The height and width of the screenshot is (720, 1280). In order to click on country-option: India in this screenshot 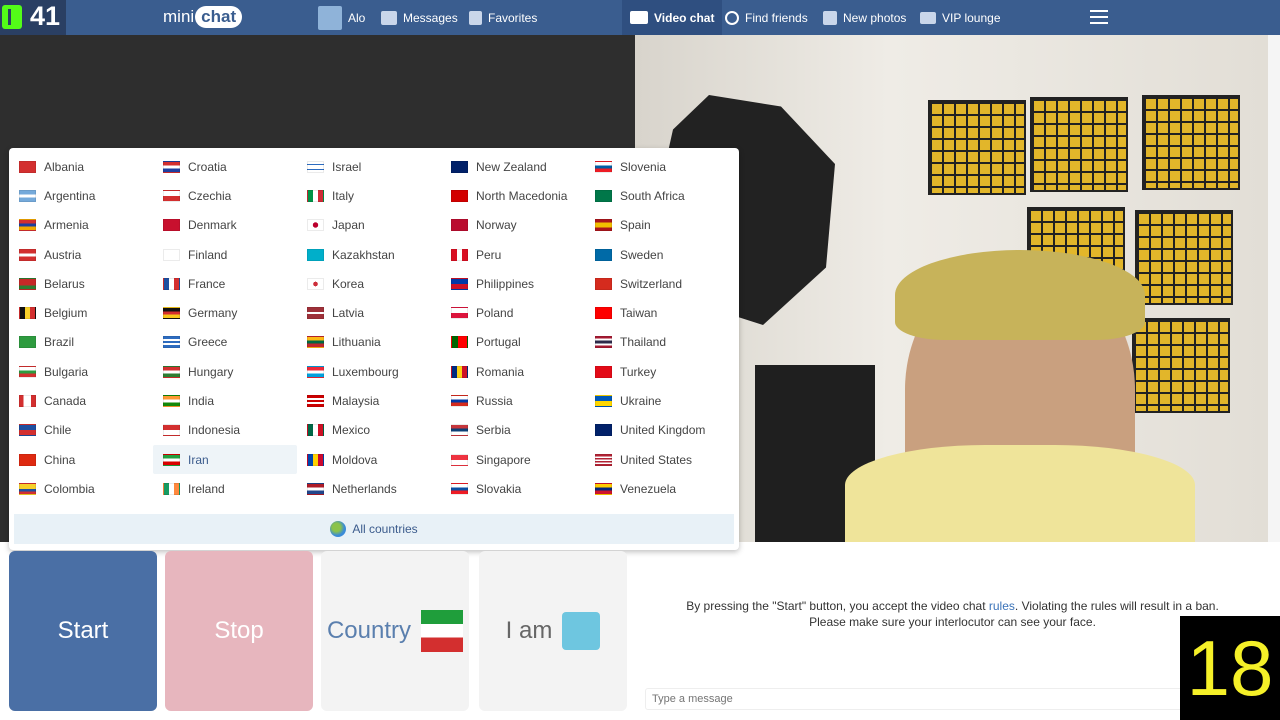, I will do `click(225, 400)`.